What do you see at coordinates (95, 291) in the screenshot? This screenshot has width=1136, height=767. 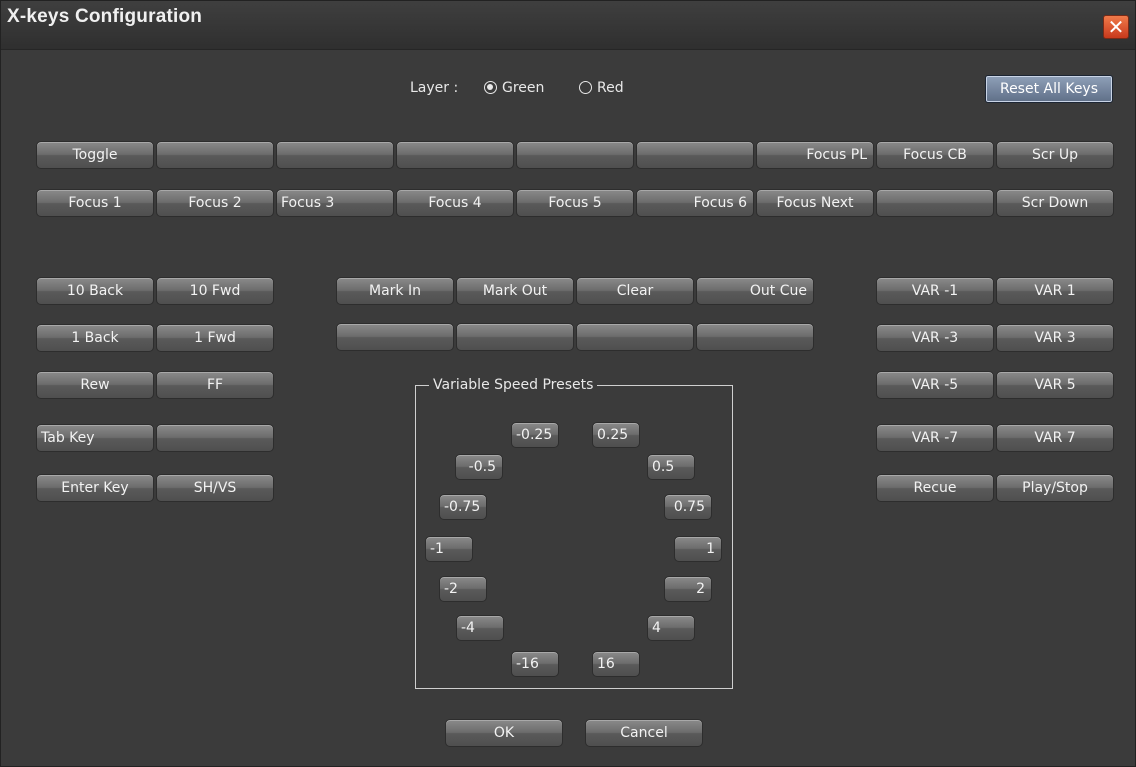 I see `key-10-back: 10 Back` at bounding box center [95, 291].